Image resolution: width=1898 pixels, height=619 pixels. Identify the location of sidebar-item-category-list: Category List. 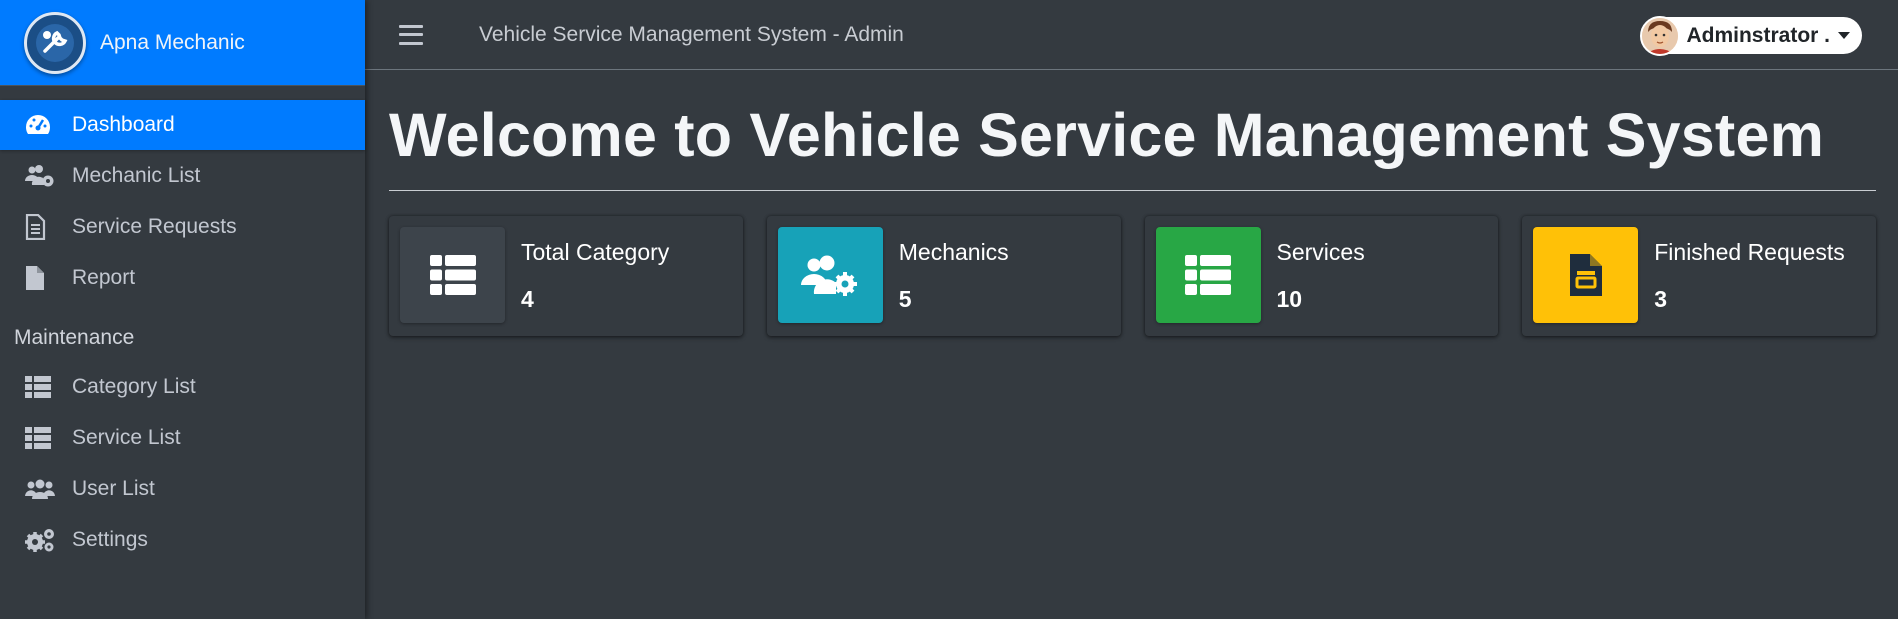
(182, 387).